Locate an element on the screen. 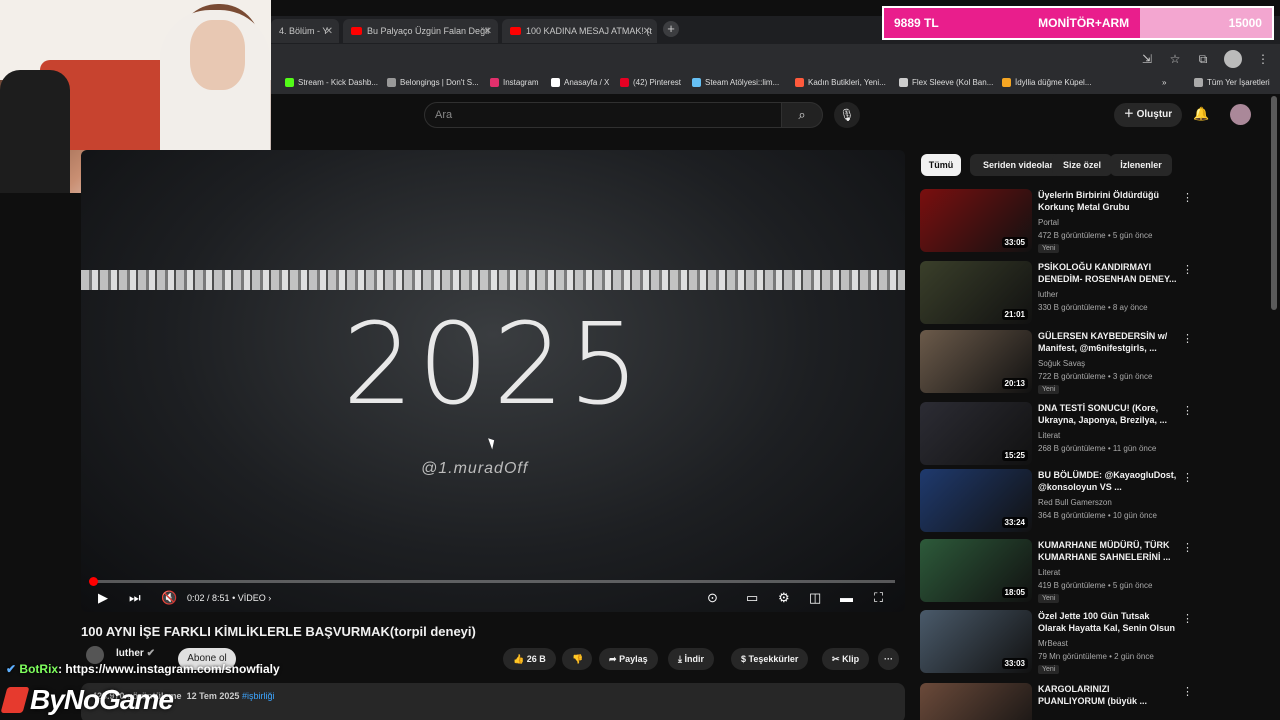 This screenshot has width=1280, height=720. all-bookmarks: Tüm Yer İşaretleri is located at coordinates (1232, 82).